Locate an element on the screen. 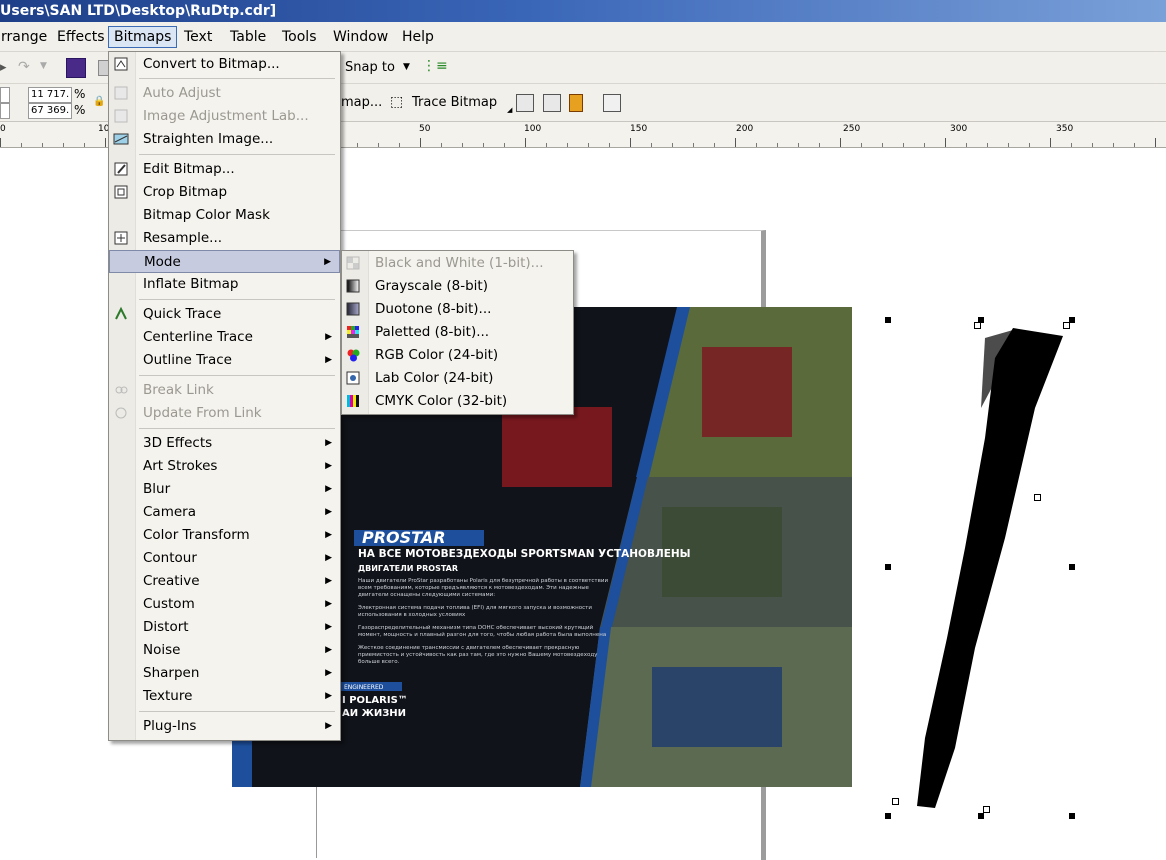  menu-item-inflate-bitmap: Inflate Bitmap is located at coordinates (224, 284).